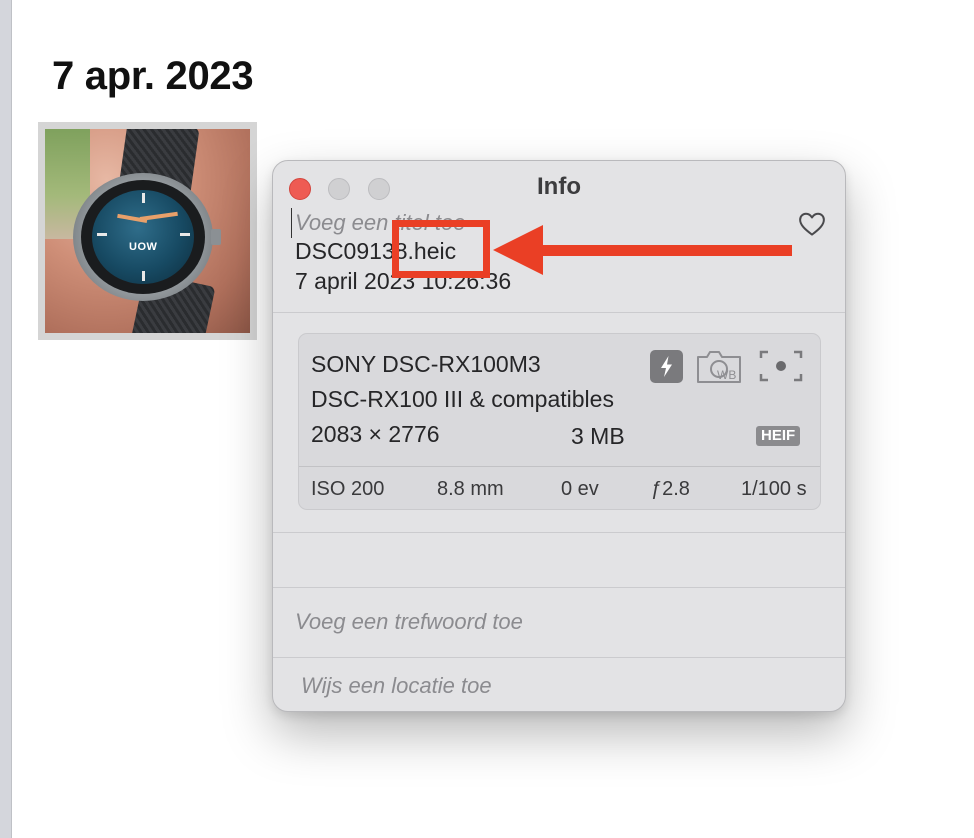 The image size is (974, 838). Describe the element at coordinates (670, 489) in the screenshot. I see `aperture-value: ƒ2.8` at that location.